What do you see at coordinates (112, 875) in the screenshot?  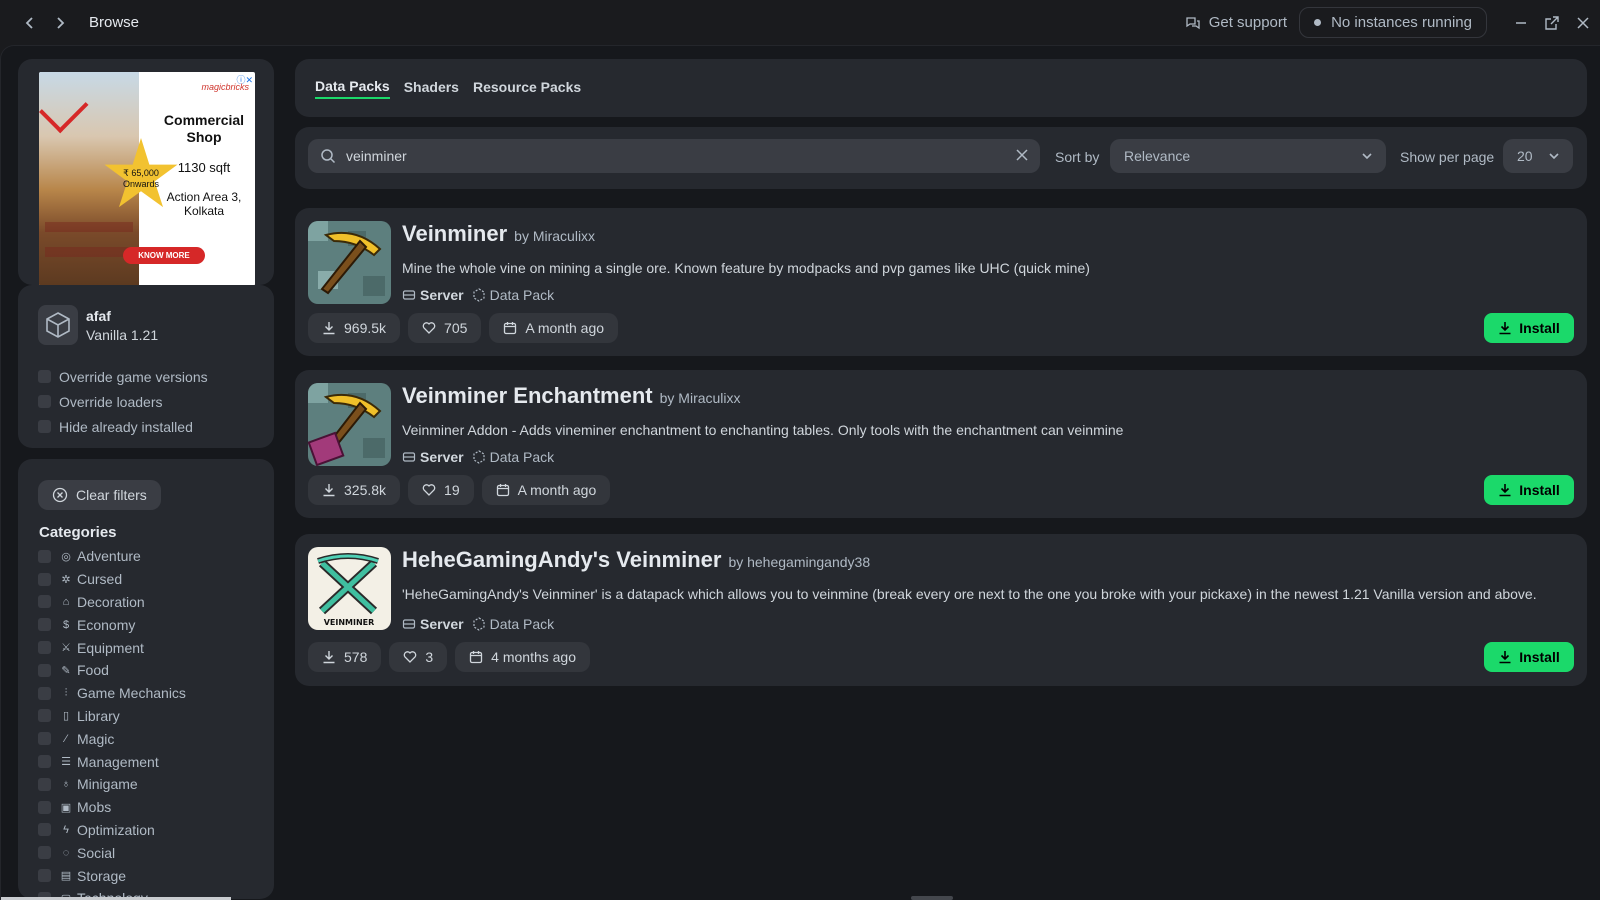 I see `category-storage: ▤ Storage` at bounding box center [112, 875].